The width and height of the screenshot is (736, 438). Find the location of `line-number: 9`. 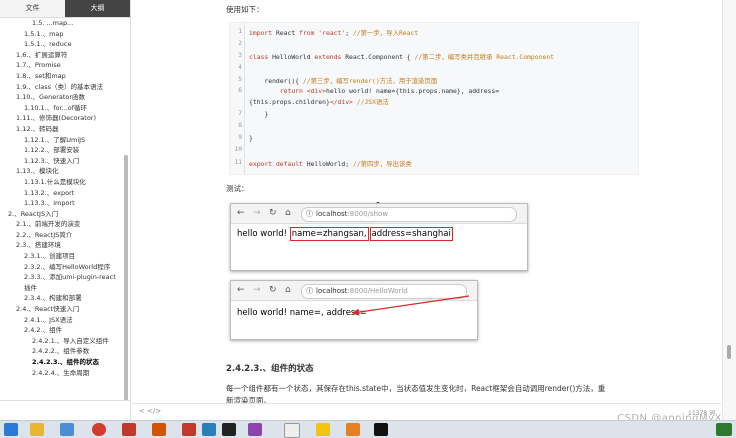

line-number: 9 is located at coordinates (240, 137).